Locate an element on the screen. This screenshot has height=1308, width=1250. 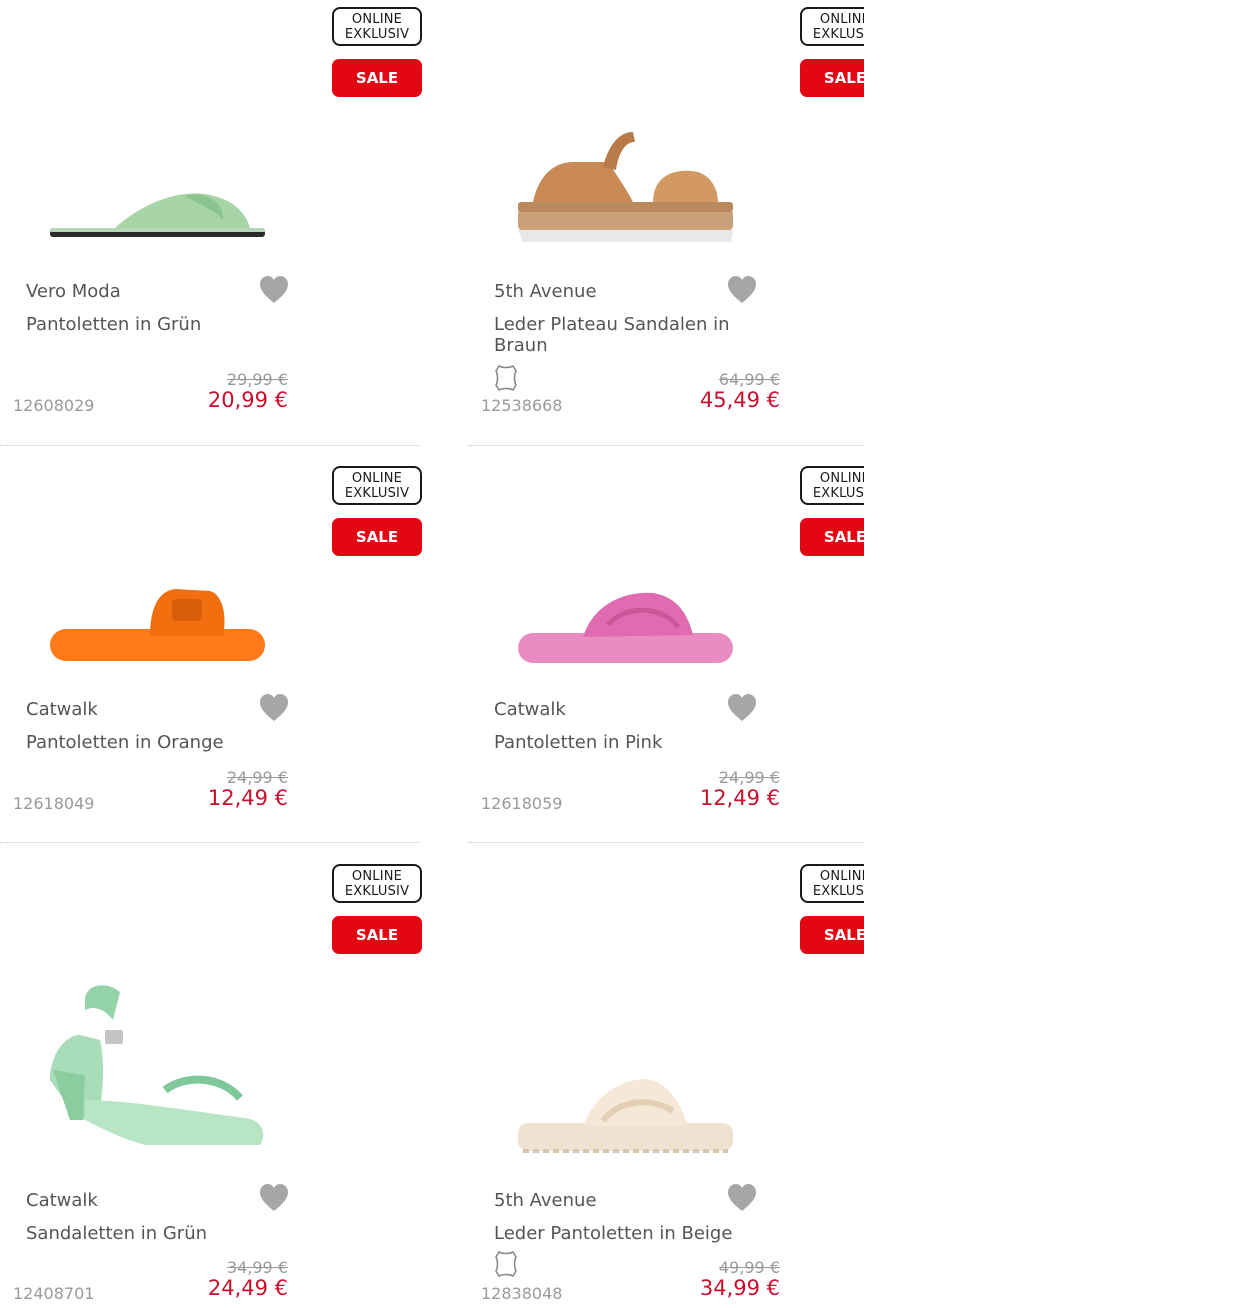
product-title: Leder Pantoletten in Beige is located at coordinates (624, 1233).